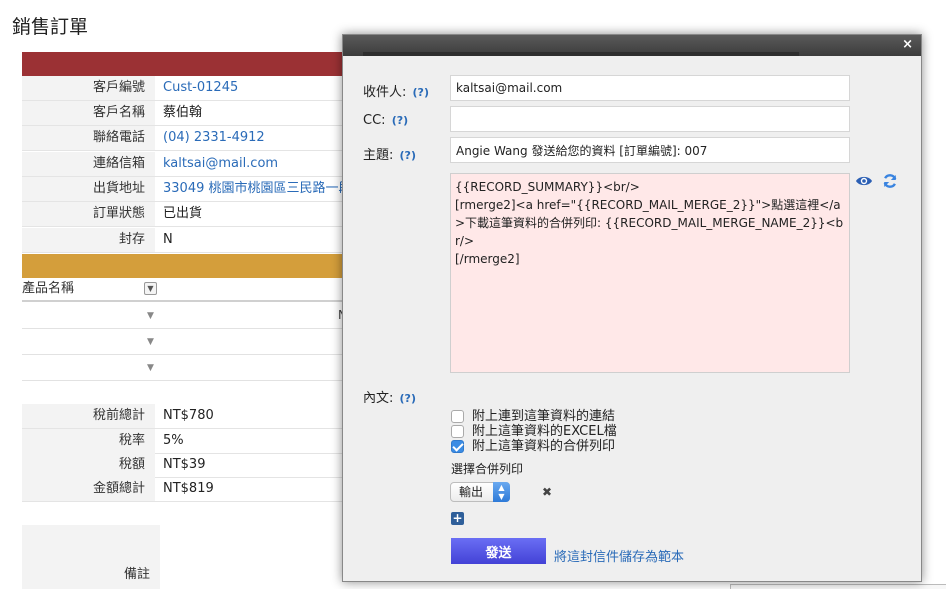  What do you see at coordinates (173, 440) in the screenshot?
I see `total-value: 5%` at bounding box center [173, 440].